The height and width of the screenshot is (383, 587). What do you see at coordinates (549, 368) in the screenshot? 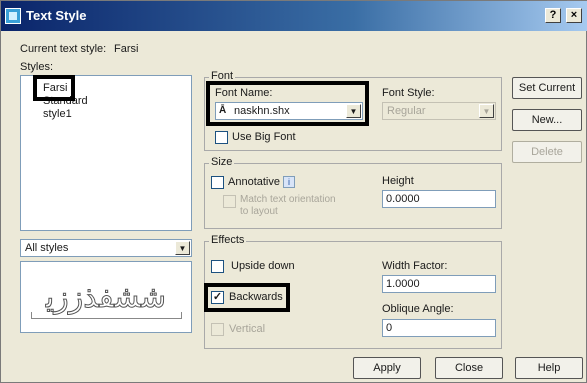
I see `help-button: Help` at bounding box center [549, 368].